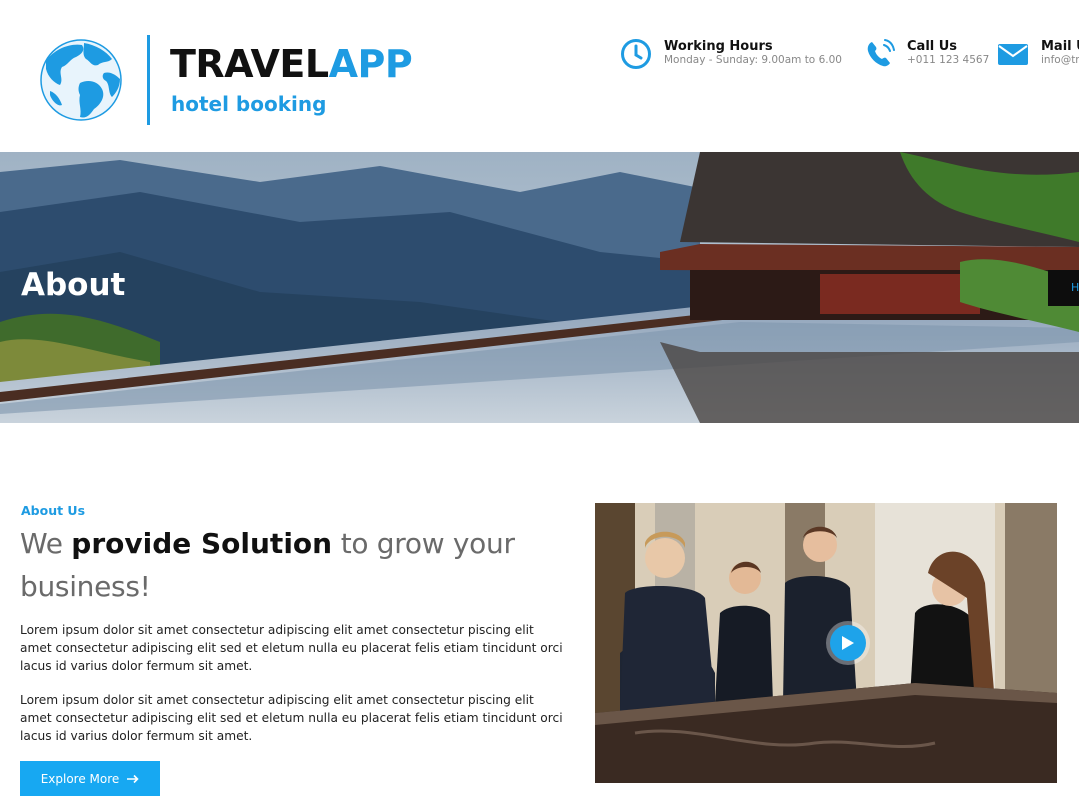 The height and width of the screenshot is (809, 1079). Describe the element at coordinates (53, 510) in the screenshot. I see `about-kicker: About Us` at that location.